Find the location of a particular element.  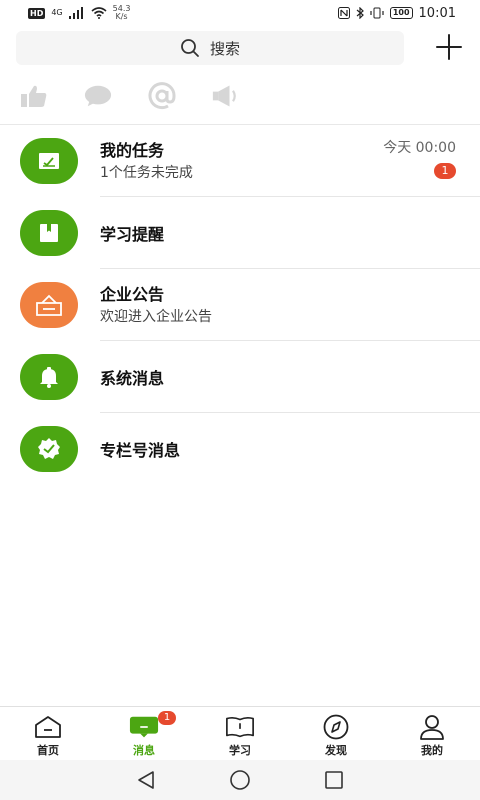

list-item-column: 专栏号消息 is located at coordinates (240, 449).